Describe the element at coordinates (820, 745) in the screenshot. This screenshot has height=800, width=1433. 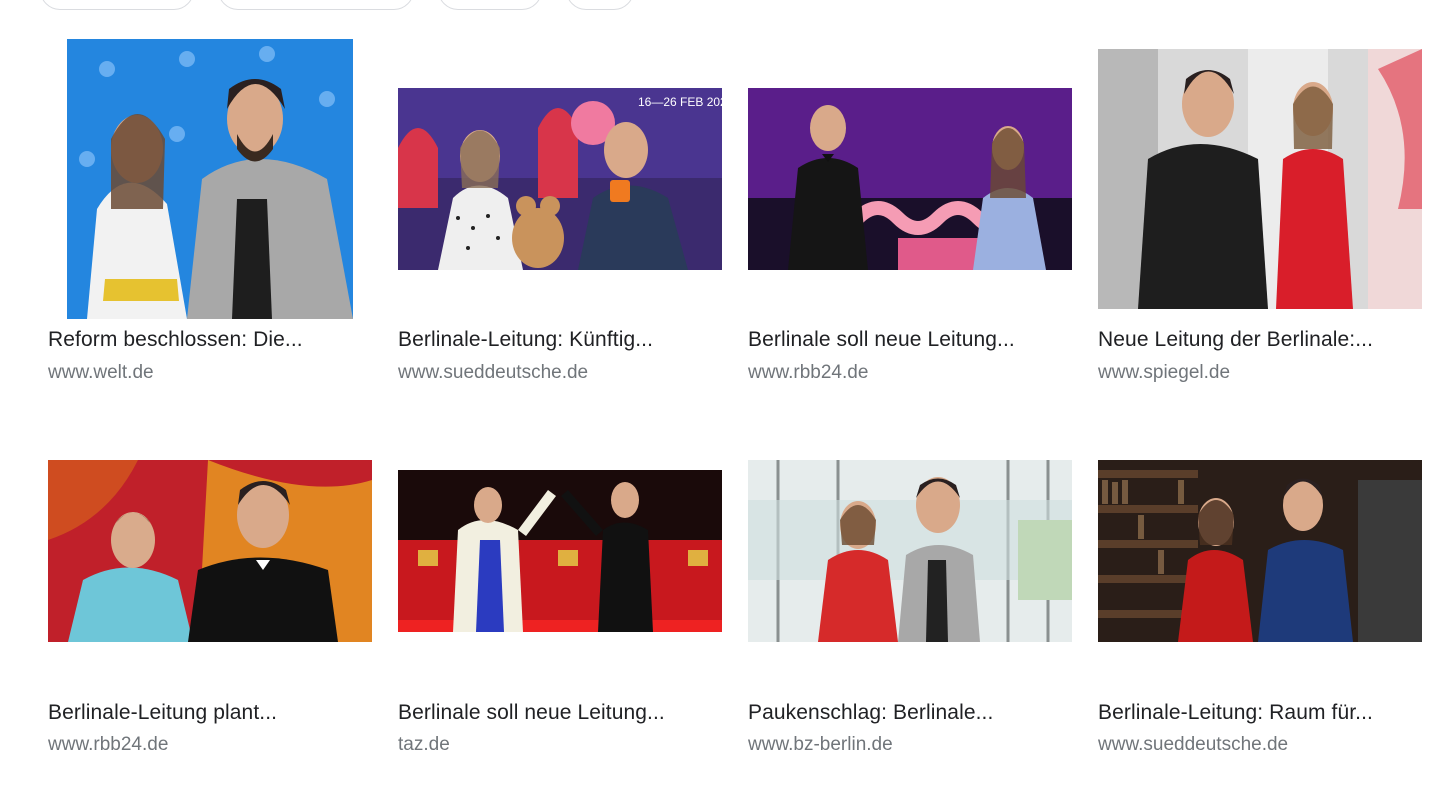
I see `result-source: www.bz-berlin.de` at that location.